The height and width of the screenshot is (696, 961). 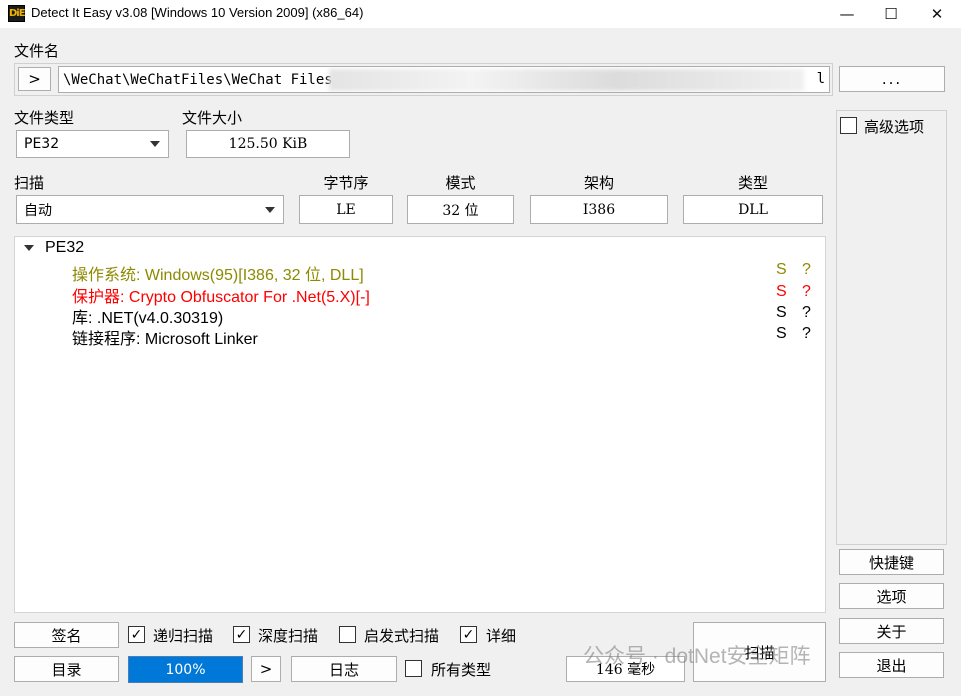 What do you see at coordinates (402, 636) in the screenshot?
I see `heuristic-label: 启发式扫描` at bounding box center [402, 636].